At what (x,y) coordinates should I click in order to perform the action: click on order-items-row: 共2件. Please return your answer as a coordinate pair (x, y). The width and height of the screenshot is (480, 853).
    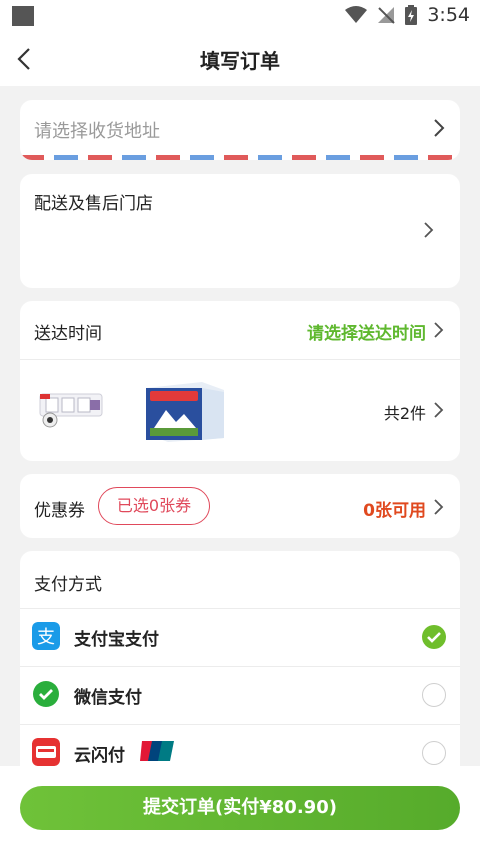
    Looking at the image, I should click on (240, 410).